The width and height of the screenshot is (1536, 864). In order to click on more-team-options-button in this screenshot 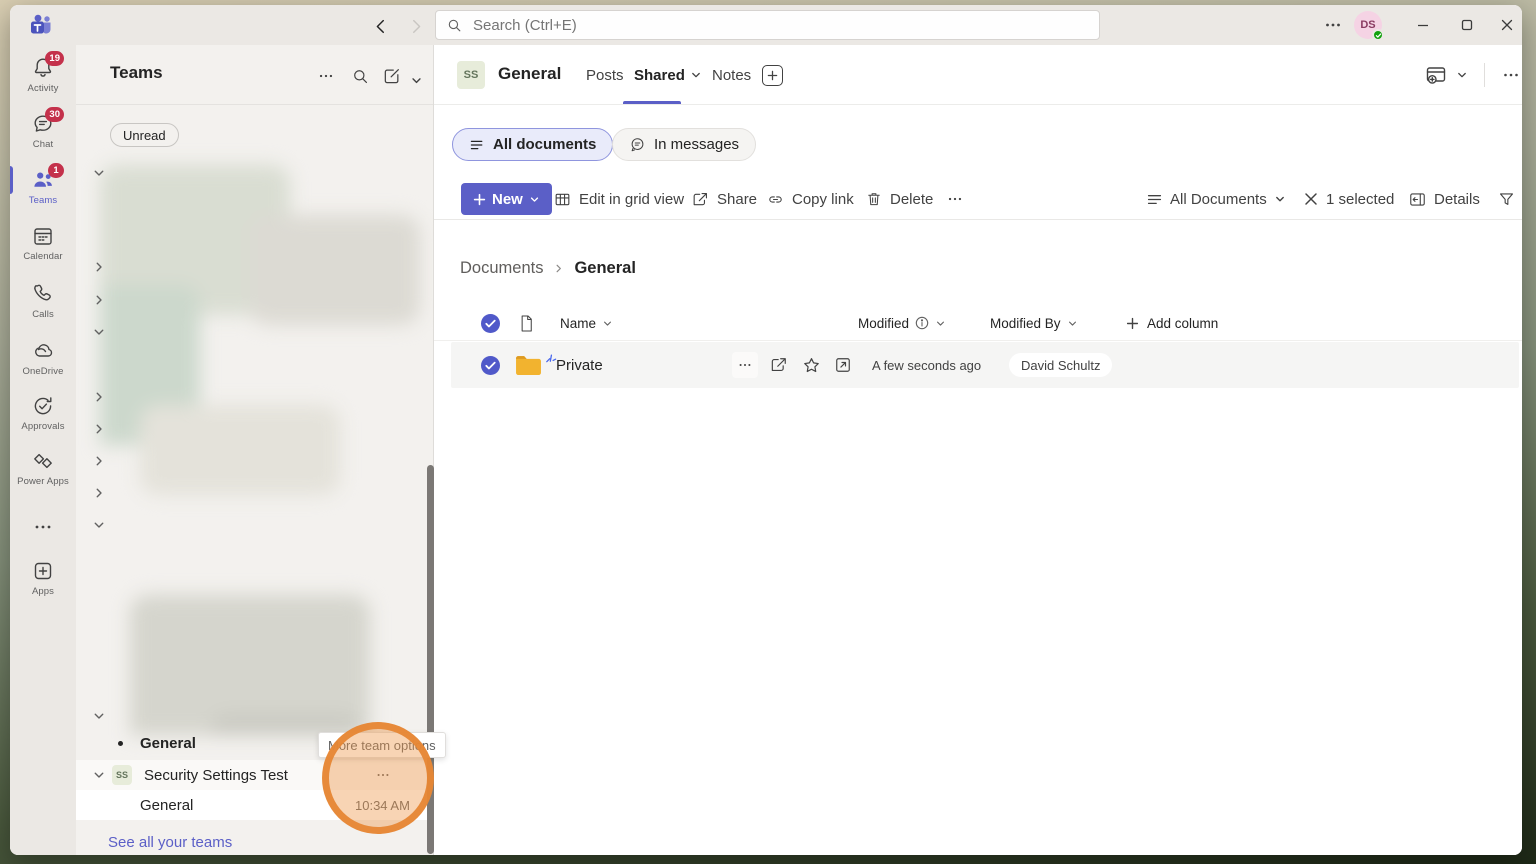, I will do `click(383, 775)`.